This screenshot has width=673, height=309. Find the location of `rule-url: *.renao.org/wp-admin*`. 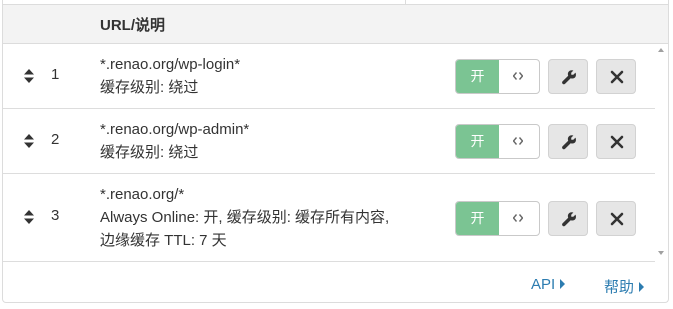

rule-url: *.renao.org/wp-admin* is located at coordinates (175, 129).